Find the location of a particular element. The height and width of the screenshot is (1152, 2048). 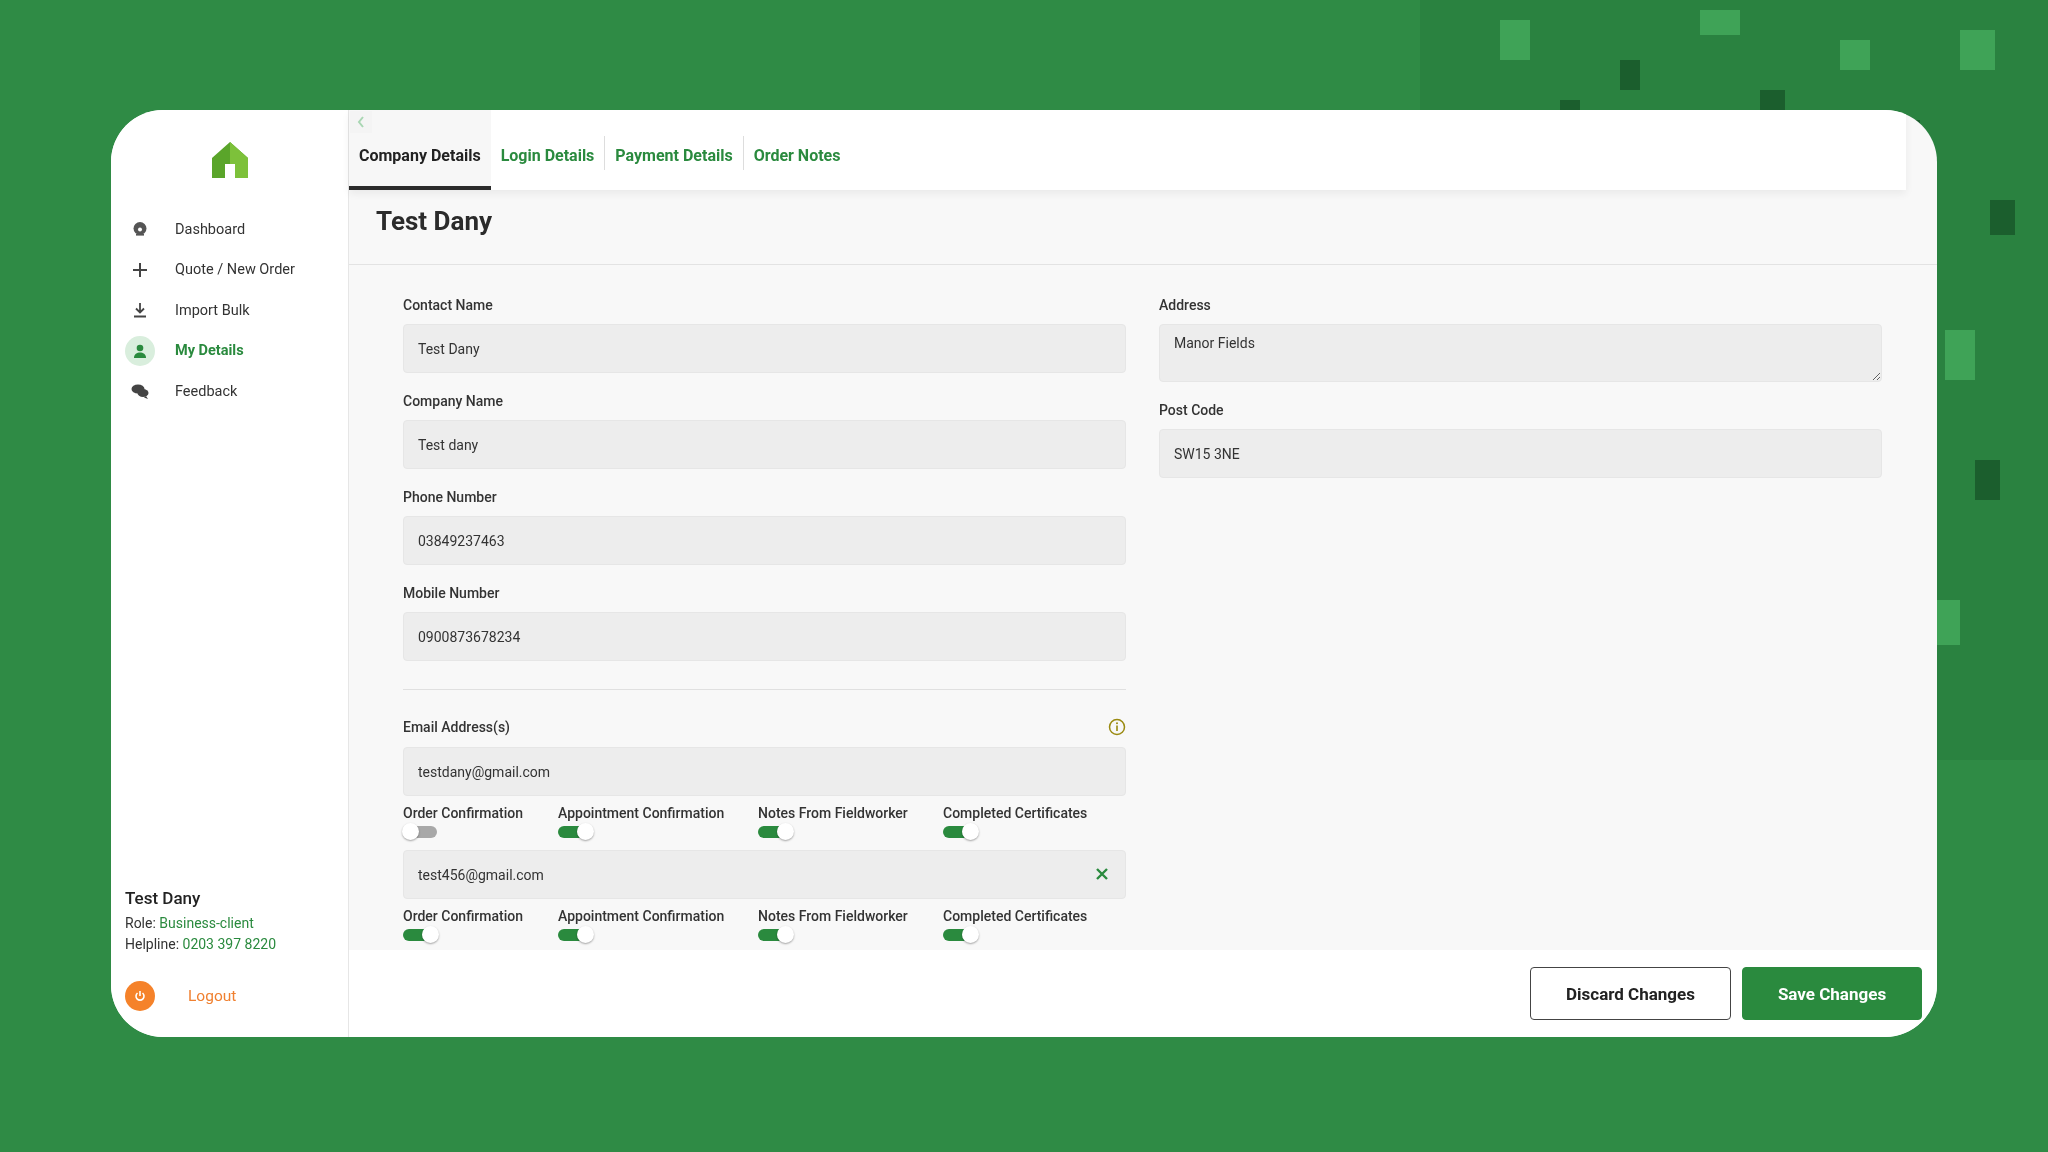

input-field: 0900873678234 is located at coordinates (764, 636).